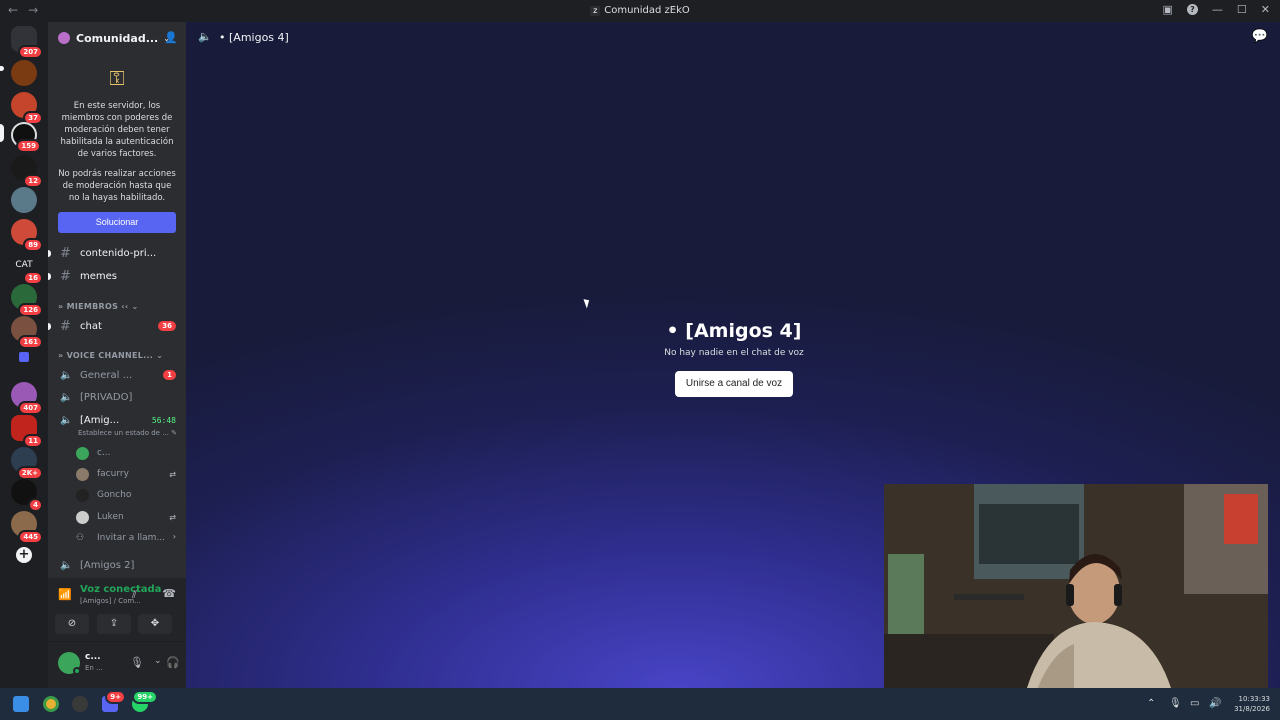 The height and width of the screenshot is (720, 1280). I want to click on voice-user: Goncho, so click(103, 495).